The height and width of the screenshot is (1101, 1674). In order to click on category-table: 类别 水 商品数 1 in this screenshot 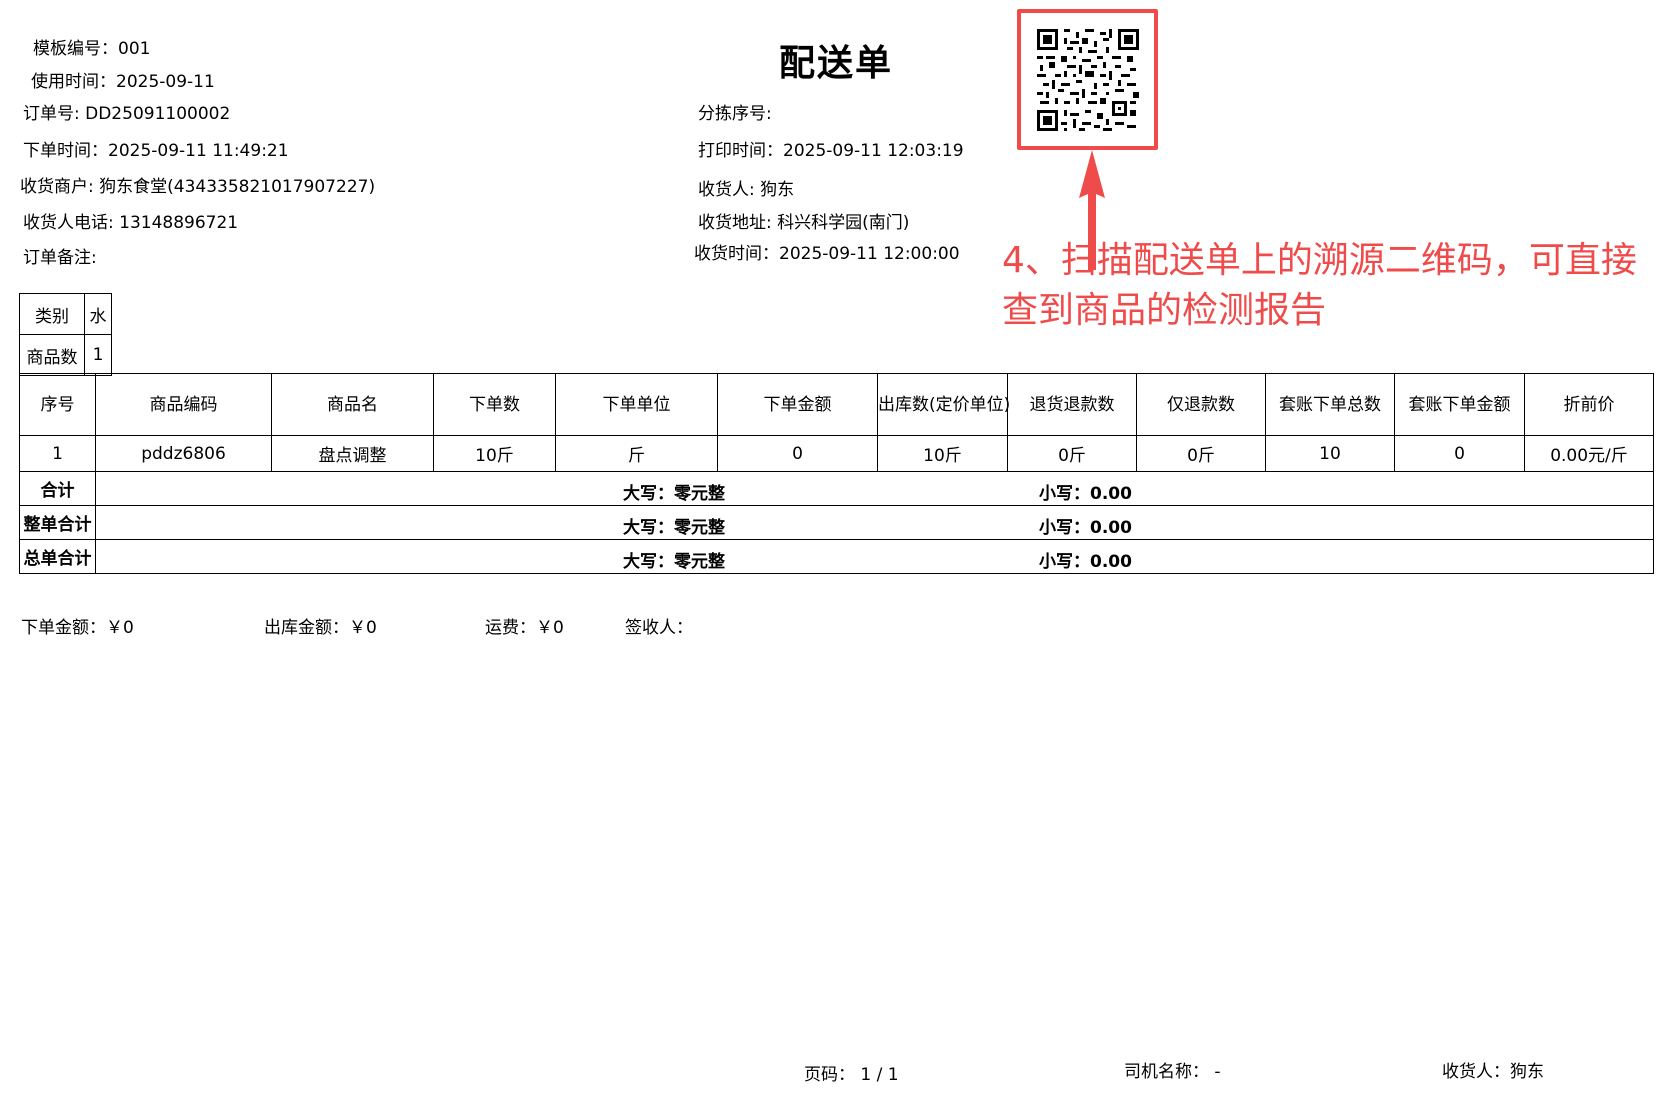, I will do `click(65, 334)`.